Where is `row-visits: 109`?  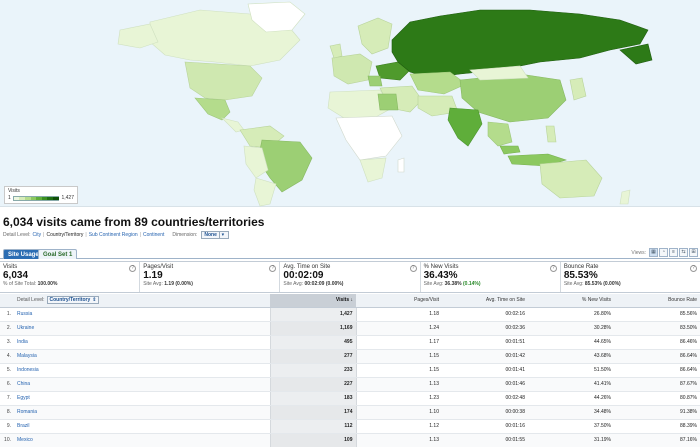
row-visits: 109 is located at coordinates (313, 440).